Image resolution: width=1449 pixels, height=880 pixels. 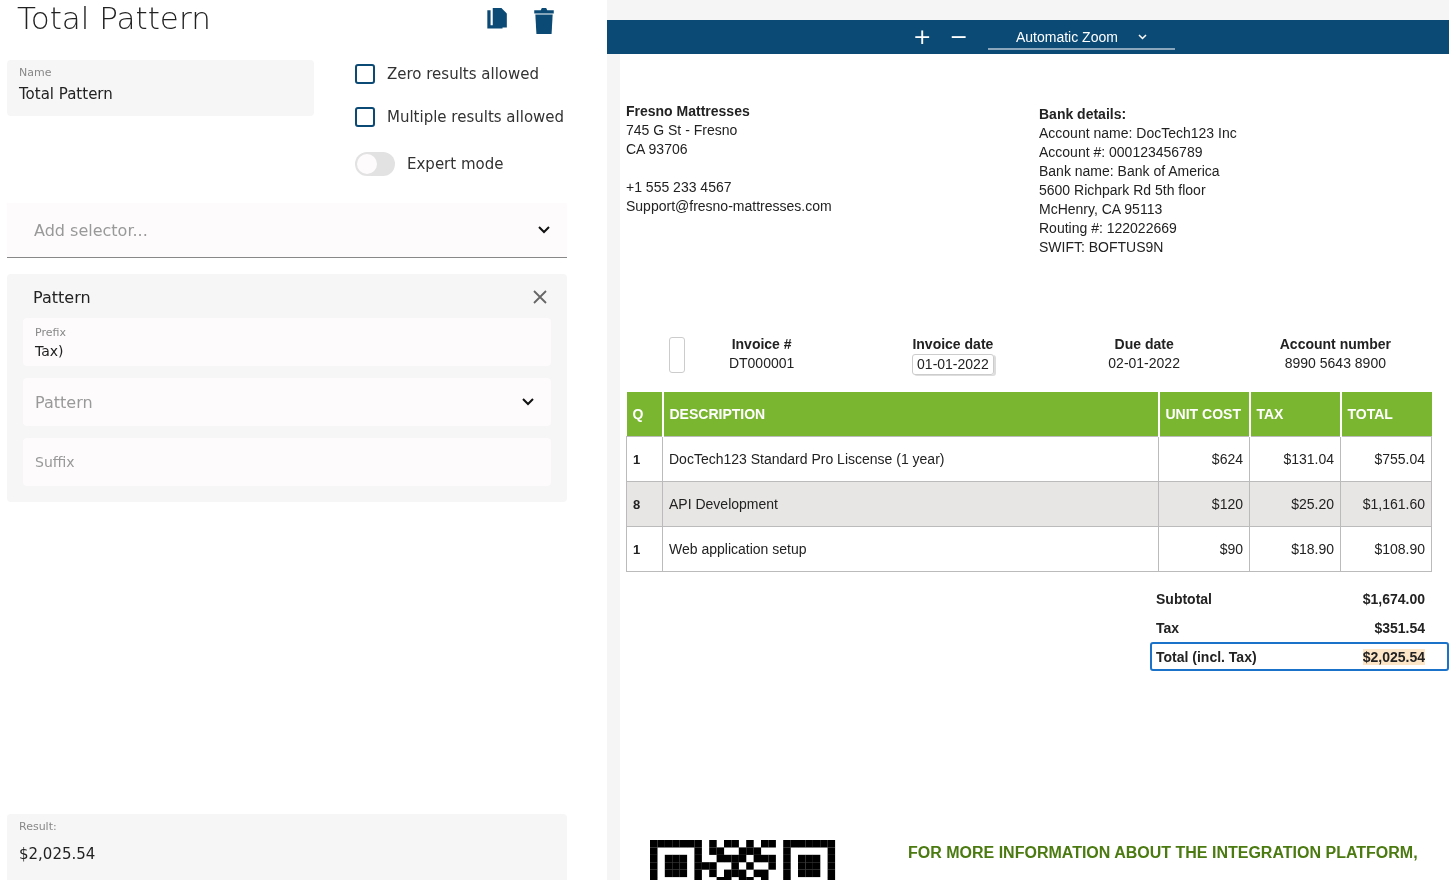 I want to click on footer-text: FOR MORE INFORMATION ABOUT THE INTEGRATION PLATFORM,, so click(x=1163, y=853).